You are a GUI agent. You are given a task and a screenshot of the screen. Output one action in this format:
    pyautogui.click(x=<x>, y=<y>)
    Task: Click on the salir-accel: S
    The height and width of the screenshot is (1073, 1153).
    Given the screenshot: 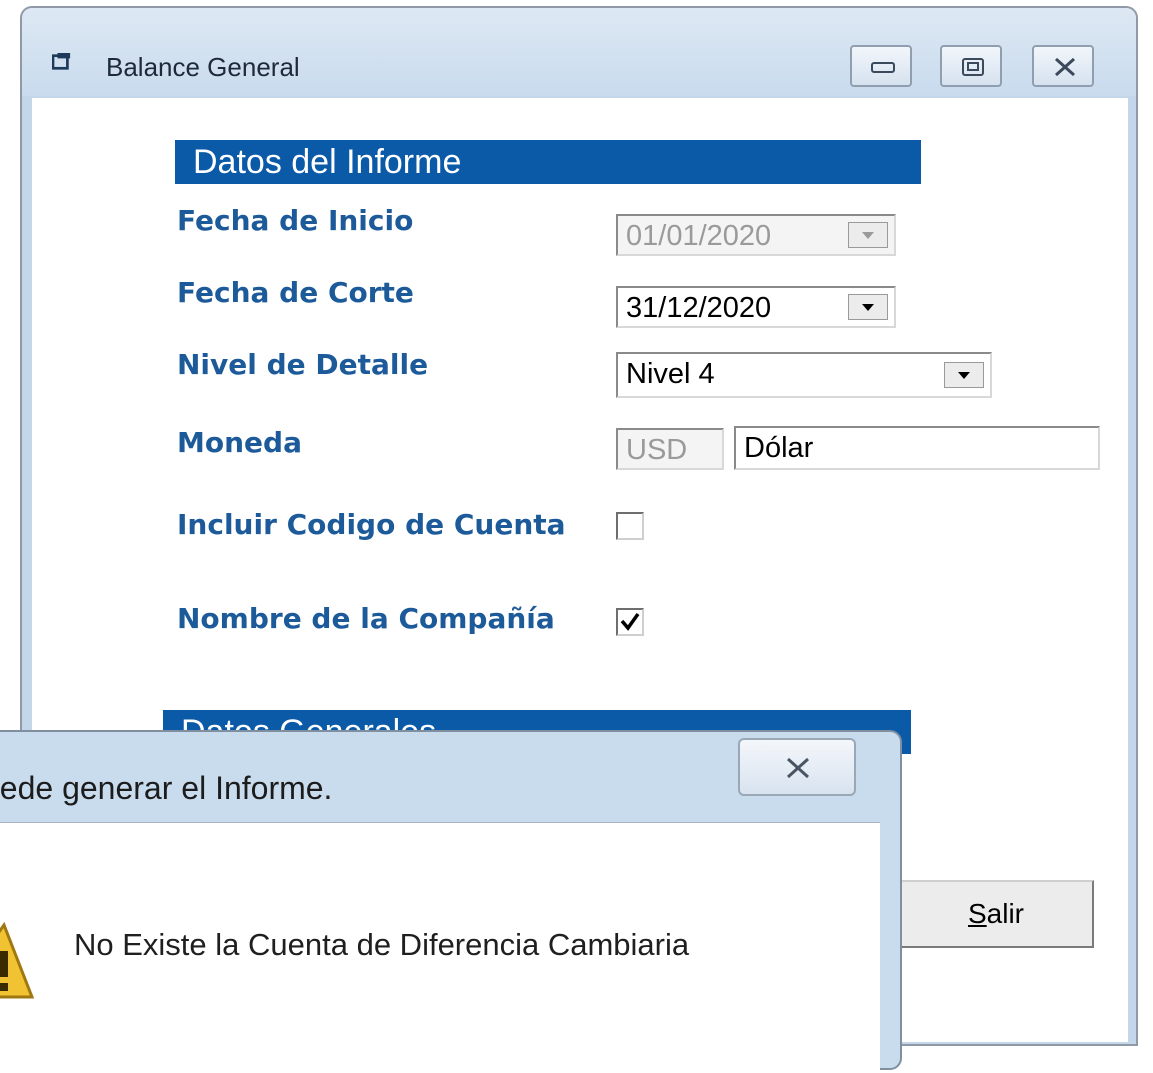 What is the action you would take?
    pyautogui.click(x=977, y=913)
    